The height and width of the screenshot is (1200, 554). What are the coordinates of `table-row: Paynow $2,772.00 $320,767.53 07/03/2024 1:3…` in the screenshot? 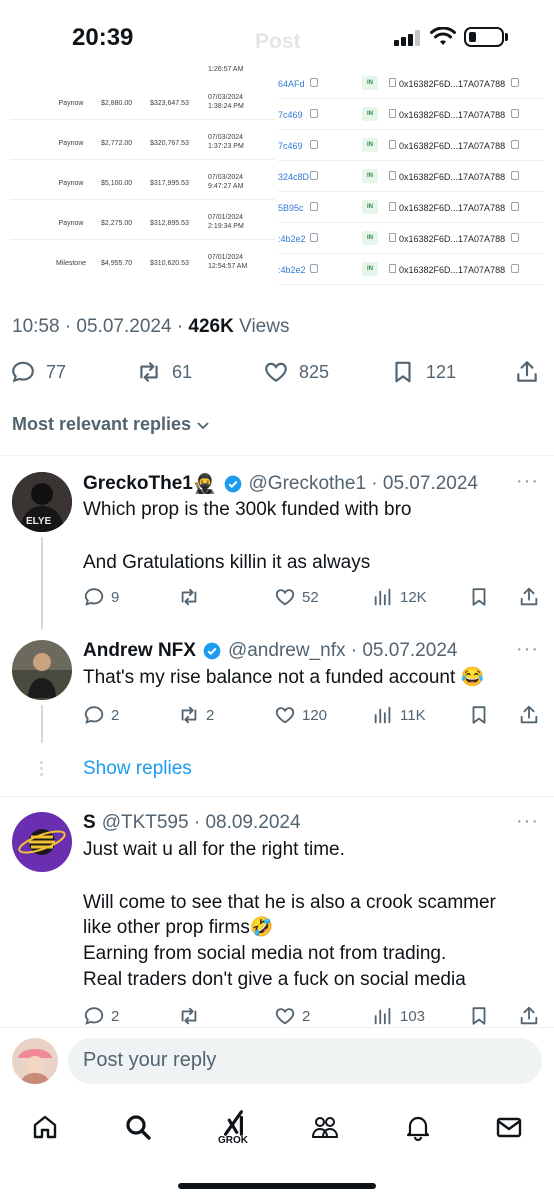 It's located at (142, 144).